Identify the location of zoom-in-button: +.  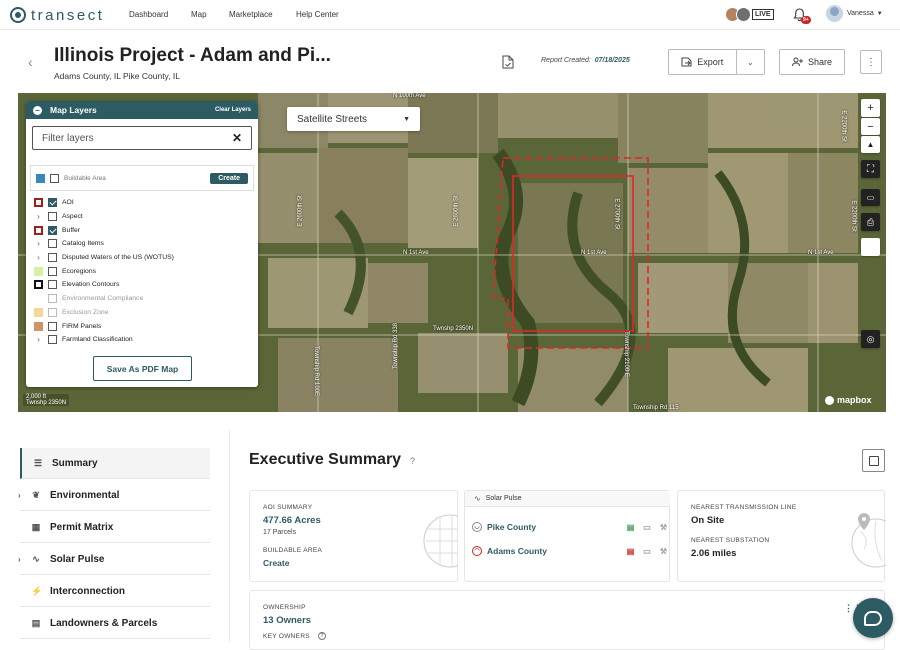
(870, 108).